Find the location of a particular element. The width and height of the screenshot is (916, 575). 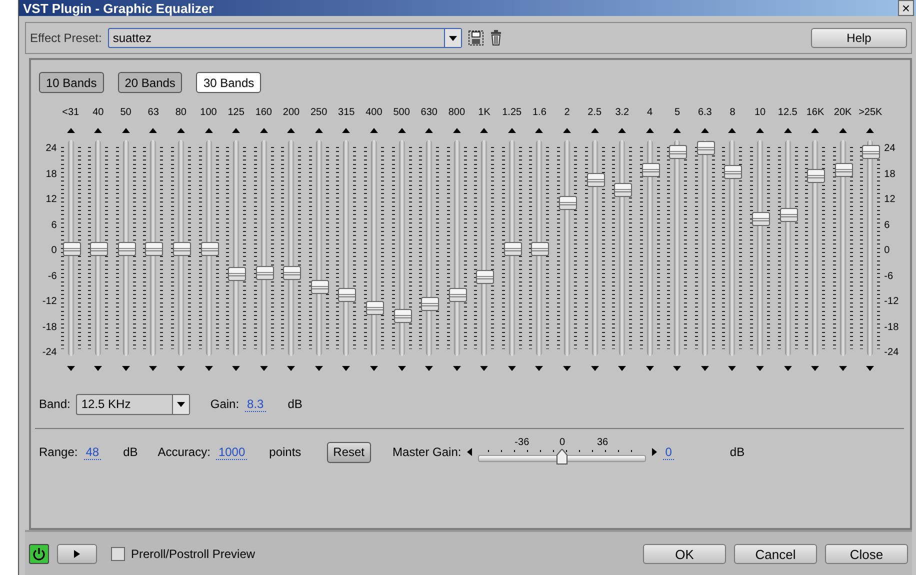

accuracy-value: 1000 is located at coordinates (232, 452).